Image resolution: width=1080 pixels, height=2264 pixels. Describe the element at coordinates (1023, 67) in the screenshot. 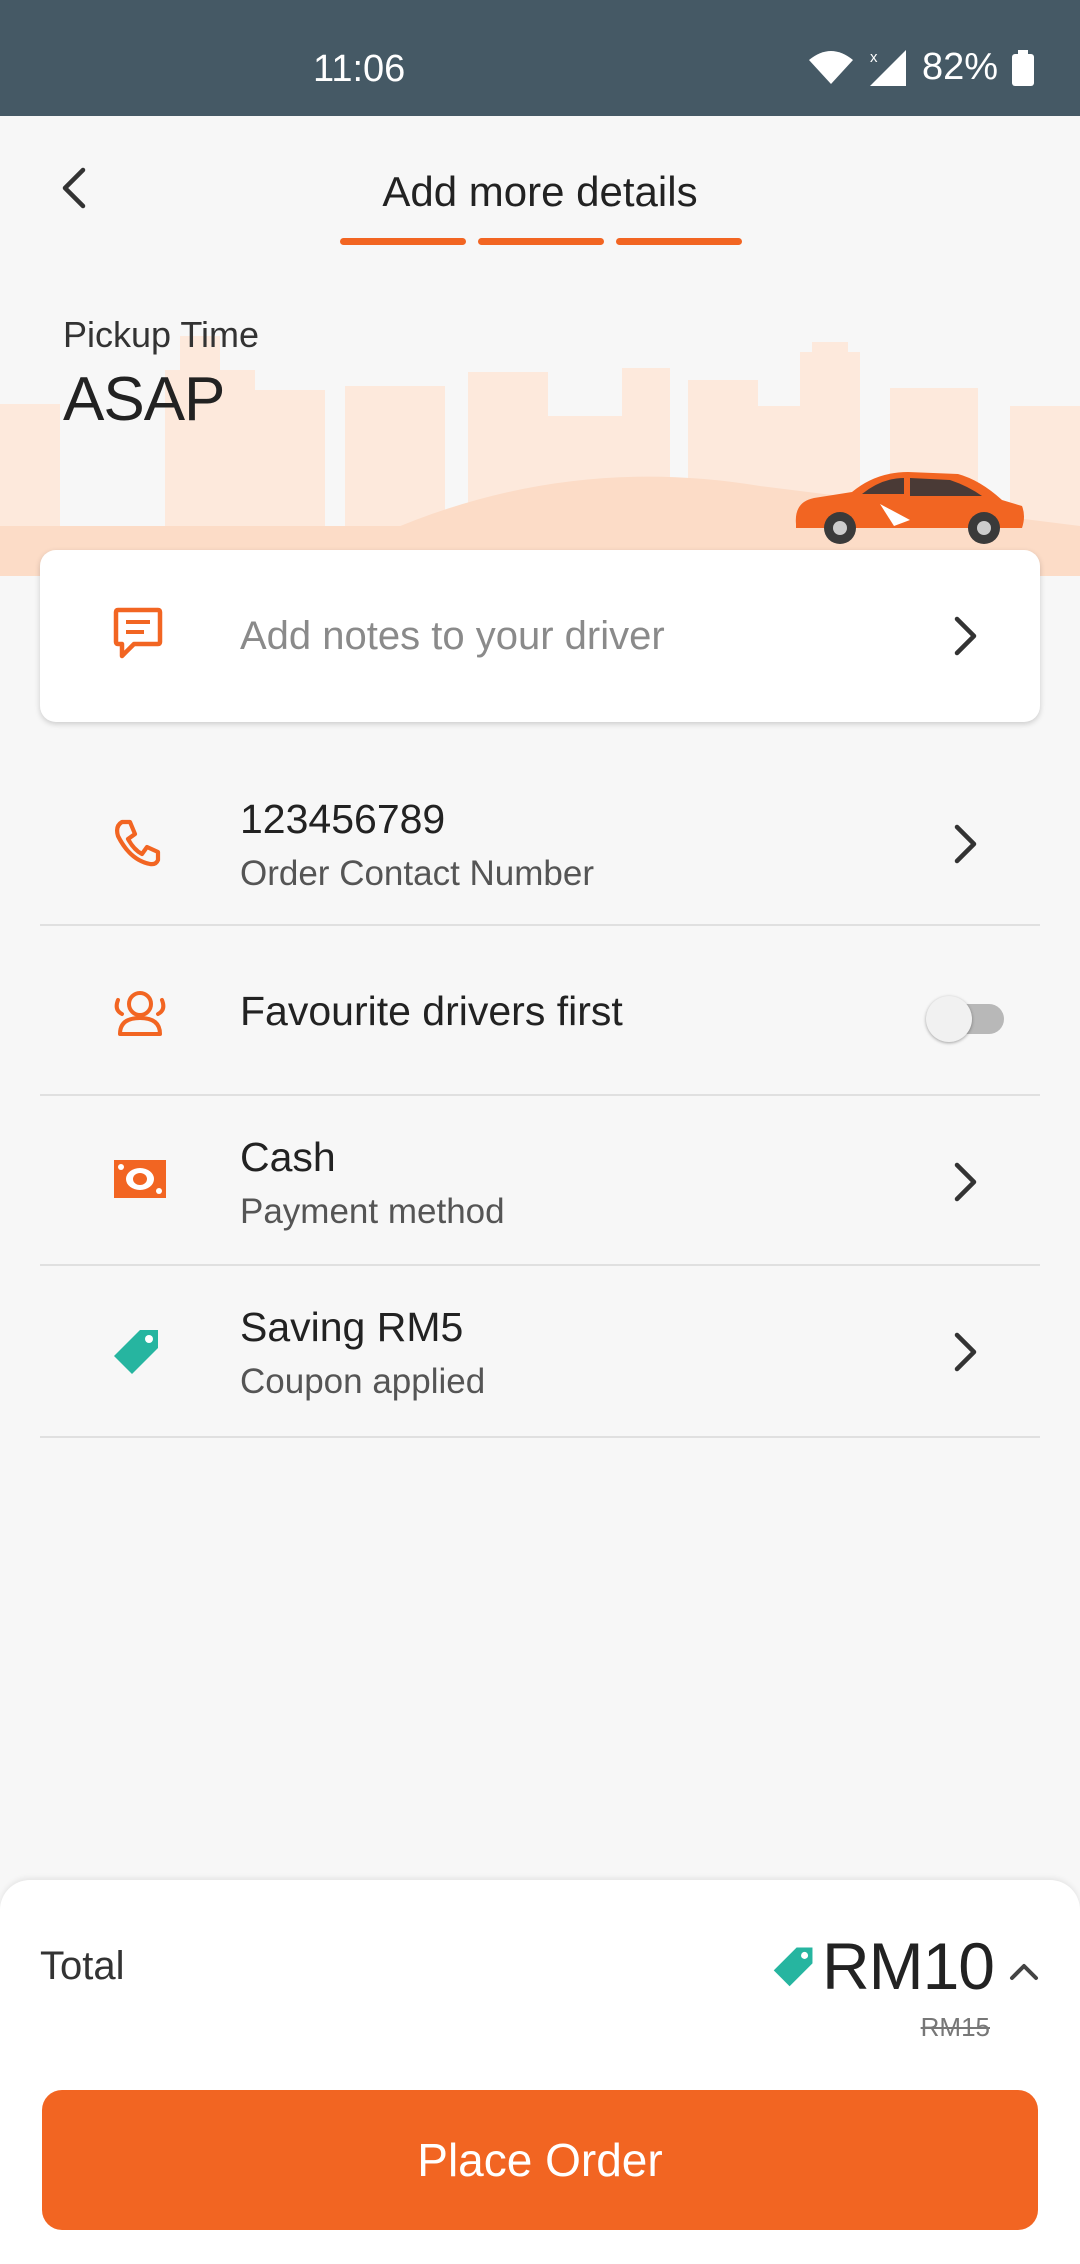

I see `battery-icon` at that location.